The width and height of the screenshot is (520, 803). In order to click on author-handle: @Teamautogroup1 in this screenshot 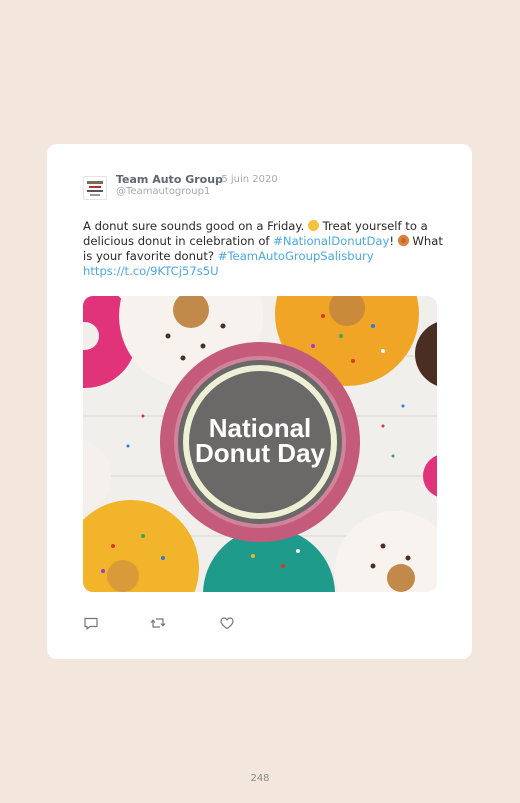, I will do `click(163, 191)`.